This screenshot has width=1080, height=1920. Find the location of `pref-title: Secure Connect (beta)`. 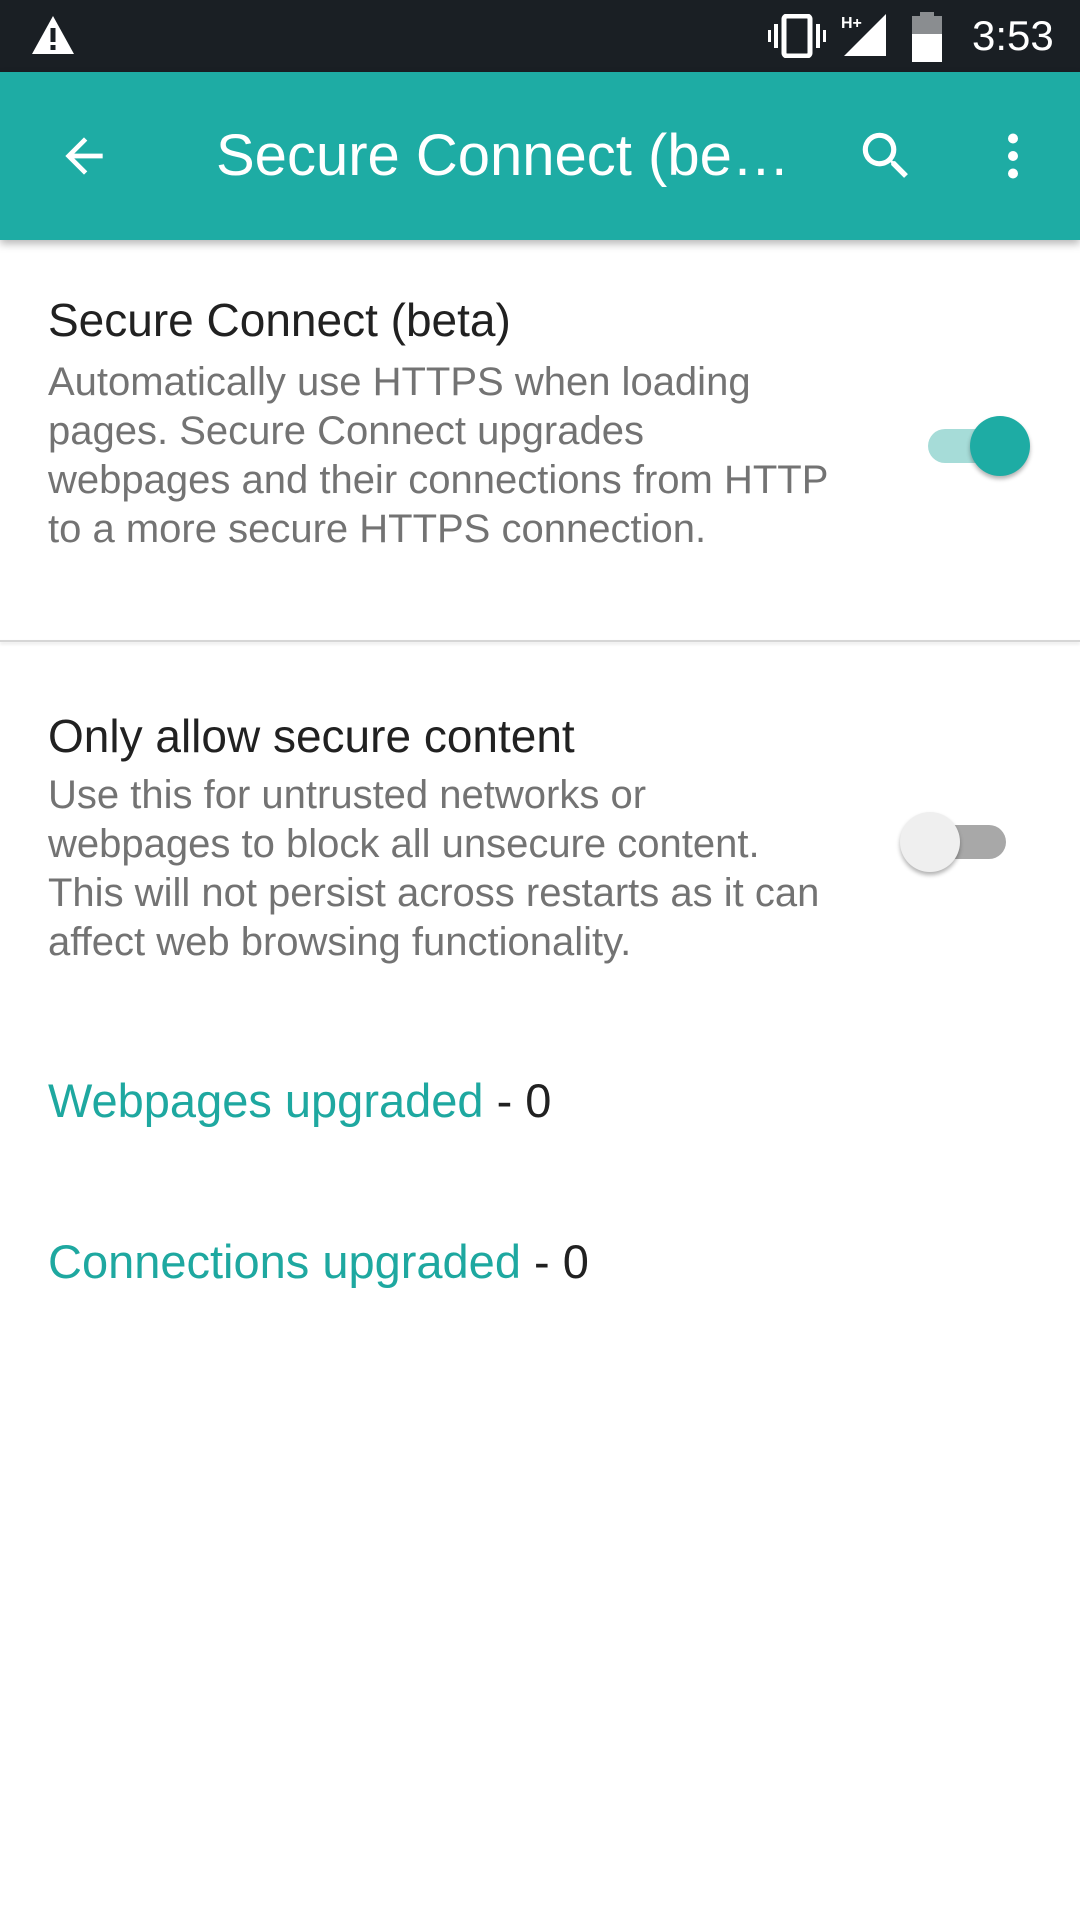

pref-title: Secure Connect (beta) is located at coordinates (279, 320).